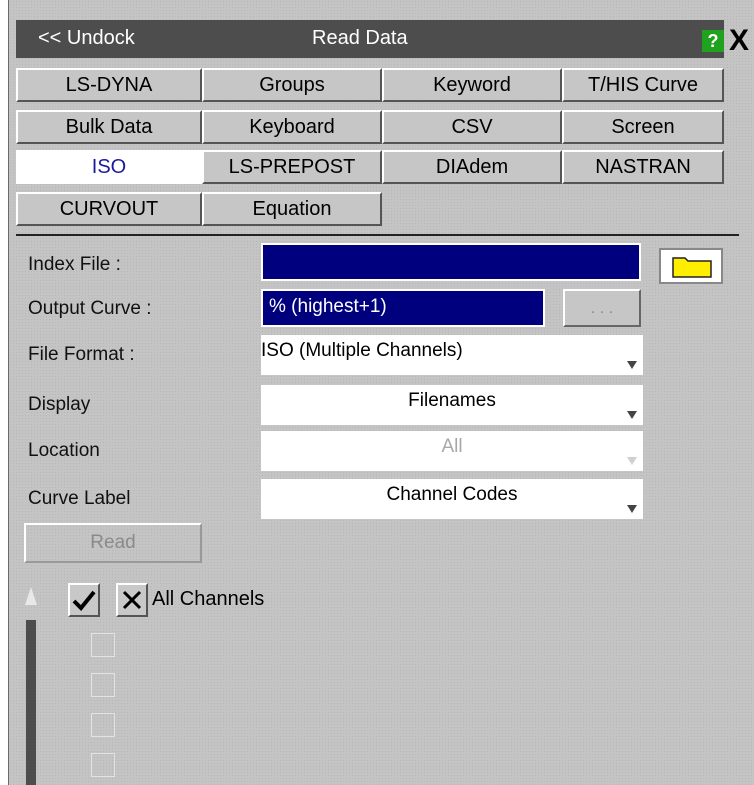 Image resolution: width=754 pixels, height=785 pixels. What do you see at coordinates (292, 167) in the screenshot?
I see `tab-ls-prepost: LS-PREPOST` at bounding box center [292, 167].